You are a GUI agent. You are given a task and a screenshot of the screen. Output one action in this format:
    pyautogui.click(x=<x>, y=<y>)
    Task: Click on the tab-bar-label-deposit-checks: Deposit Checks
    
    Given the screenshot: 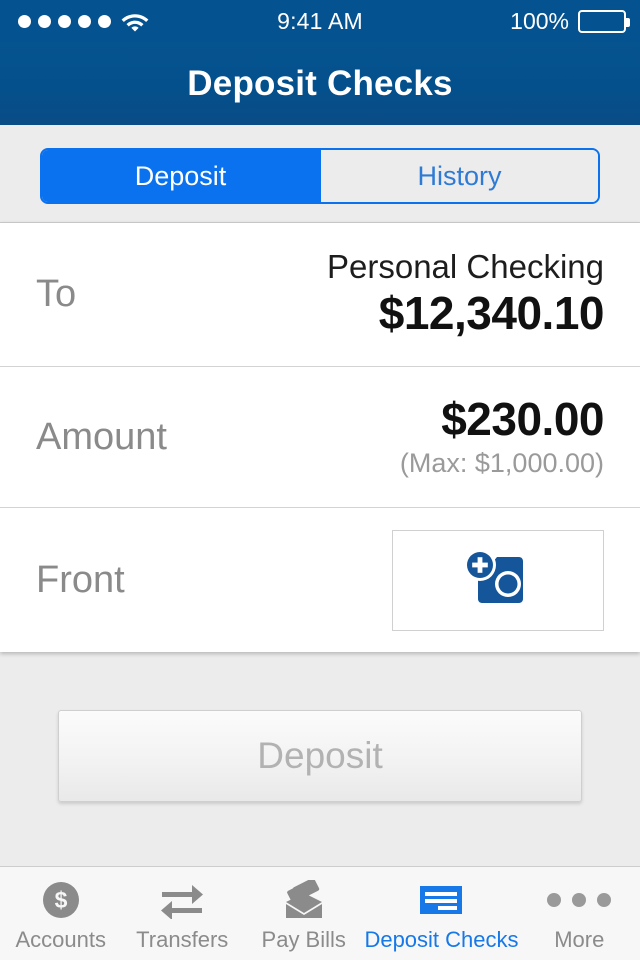 What is the action you would take?
    pyautogui.click(x=441, y=939)
    